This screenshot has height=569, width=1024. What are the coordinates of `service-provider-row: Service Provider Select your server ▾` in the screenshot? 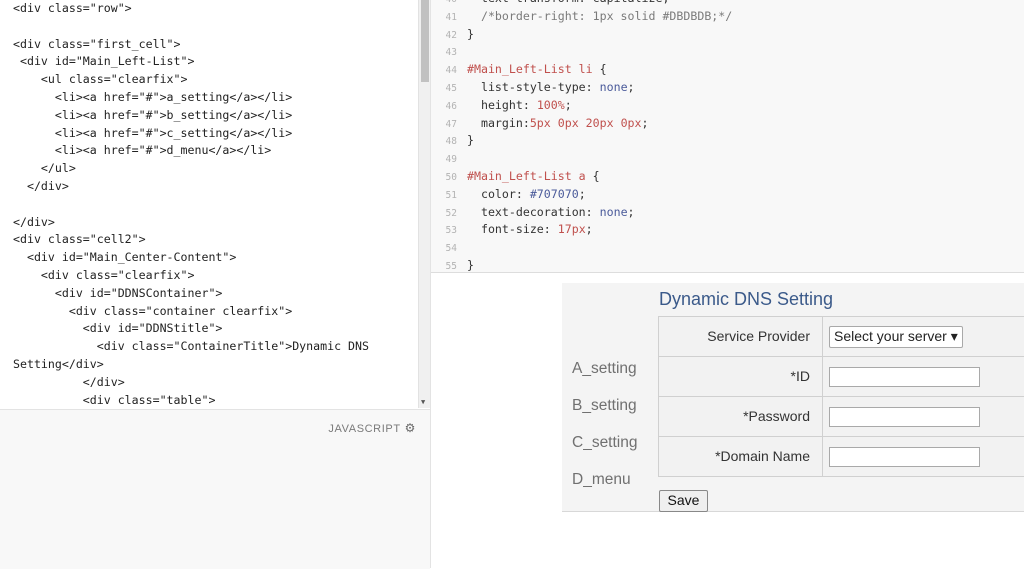 It's located at (841, 336).